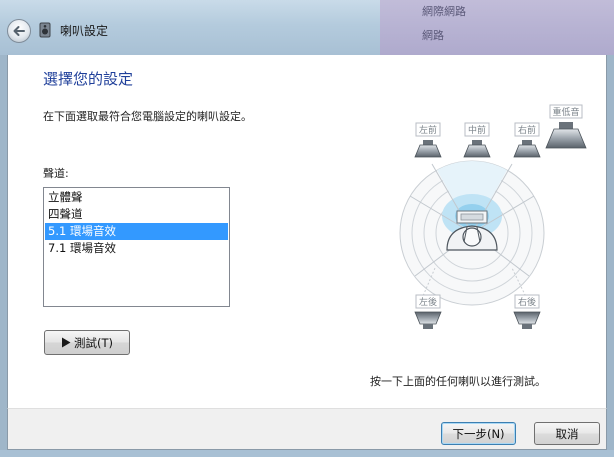  What do you see at coordinates (458, 381) in the screenshot?
I see `test-hint-text: 按一下上面的任何喇叭以進行測試。` at bounding box center [458, 381].